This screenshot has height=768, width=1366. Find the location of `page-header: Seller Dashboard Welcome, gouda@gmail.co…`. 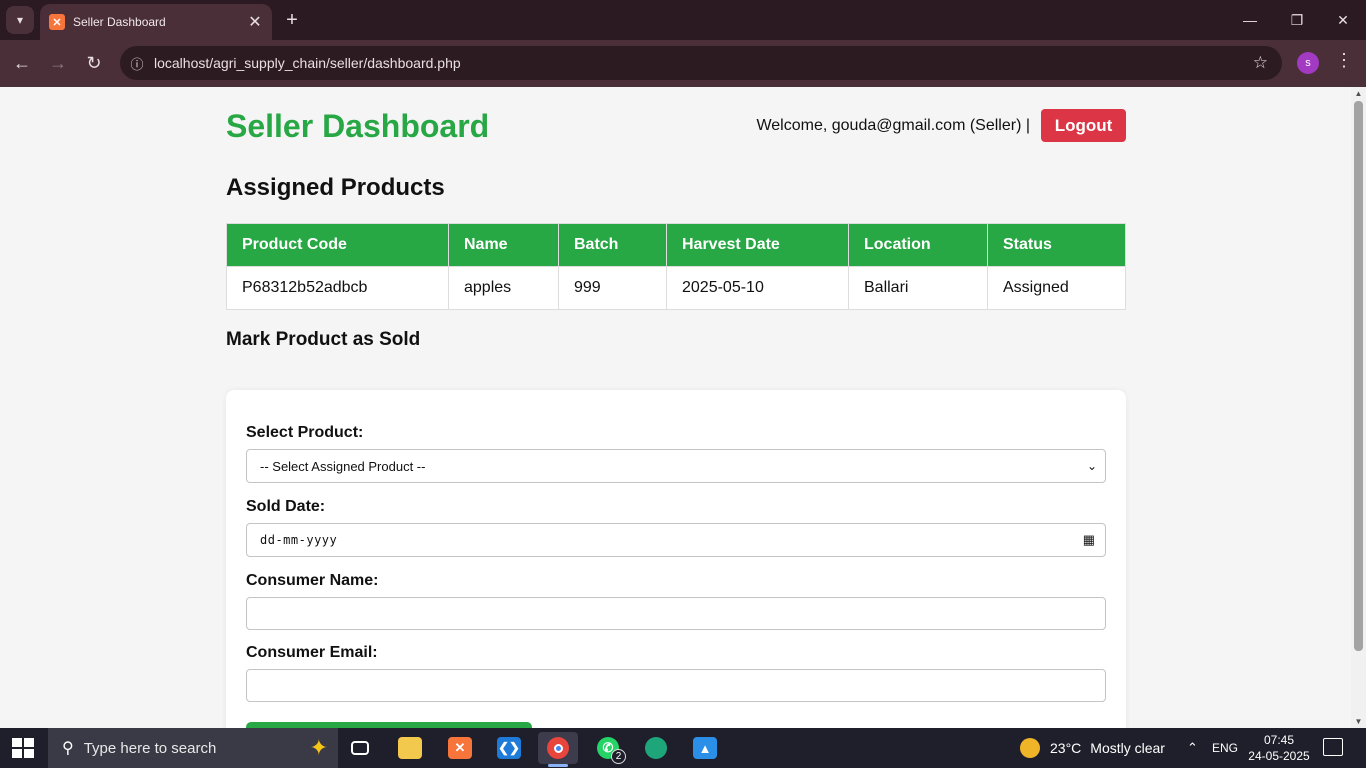

page-header: Seller Dashboard Welcome, gouda@gmail.co… is located at coordinates (676, 127).